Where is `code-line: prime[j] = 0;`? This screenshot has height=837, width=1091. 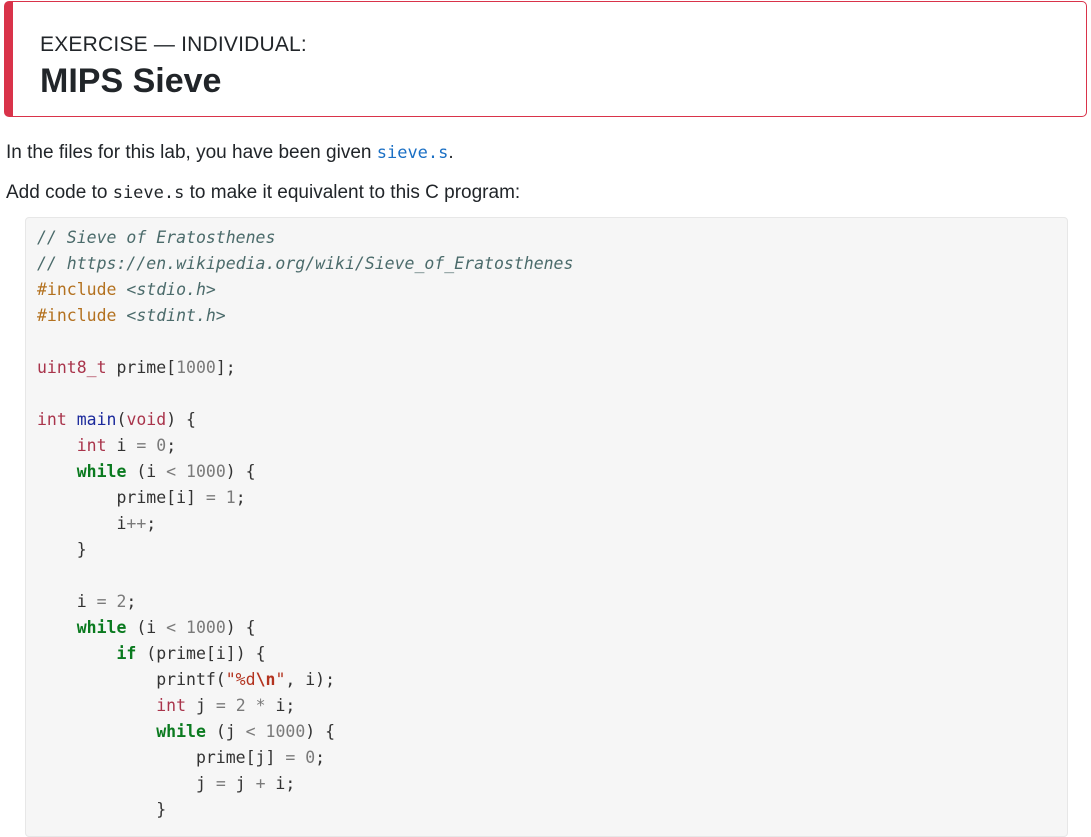 code-line: prime[j] = 0; is located at coordinates (181, 757).